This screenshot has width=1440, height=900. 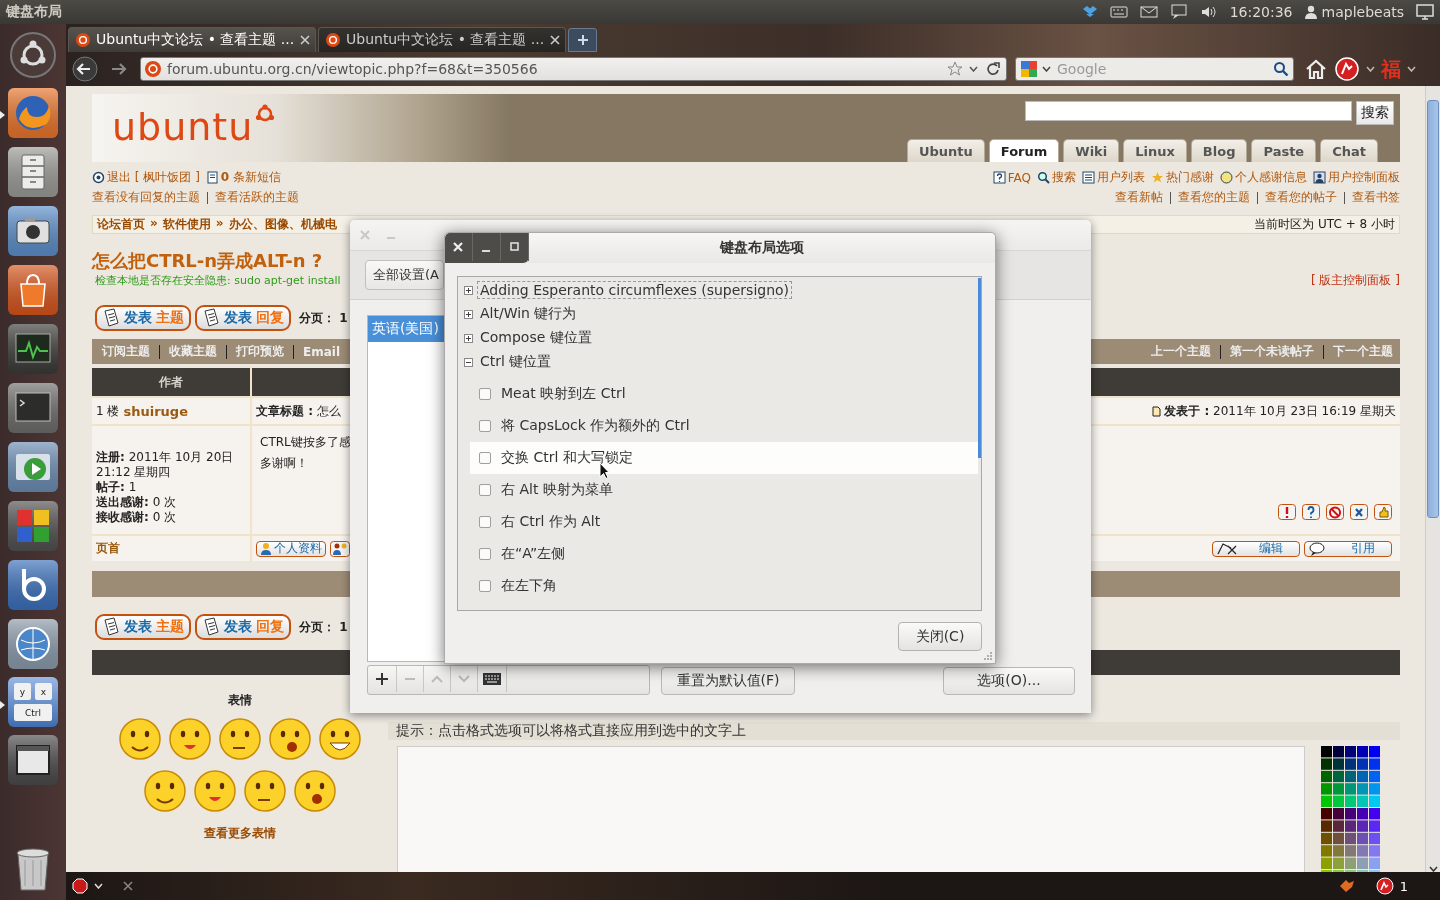 I want to click on link: 查看新帖, so click(x=1139, y=197).